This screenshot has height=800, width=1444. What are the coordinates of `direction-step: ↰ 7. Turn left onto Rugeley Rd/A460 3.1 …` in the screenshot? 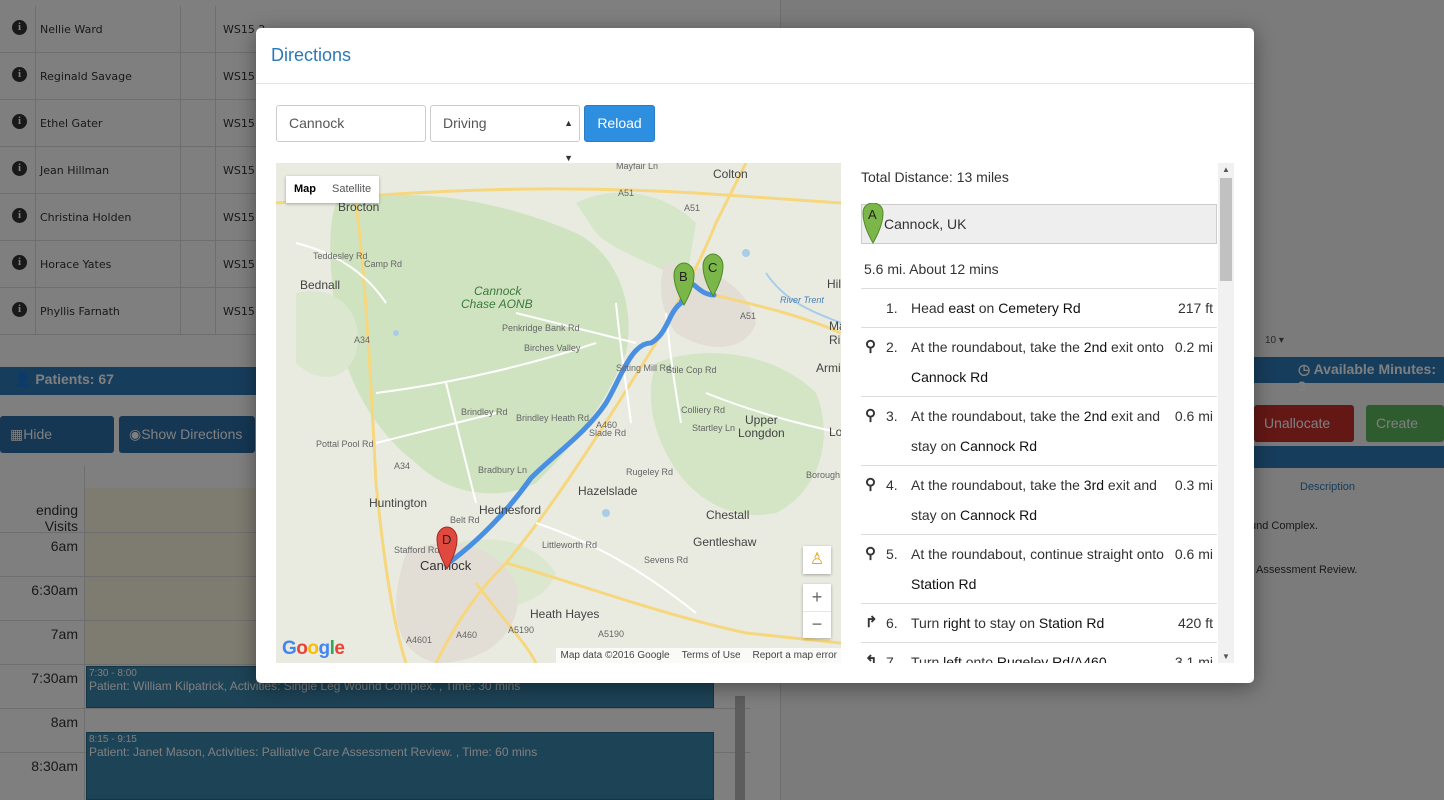 It's located at (1039, 652).